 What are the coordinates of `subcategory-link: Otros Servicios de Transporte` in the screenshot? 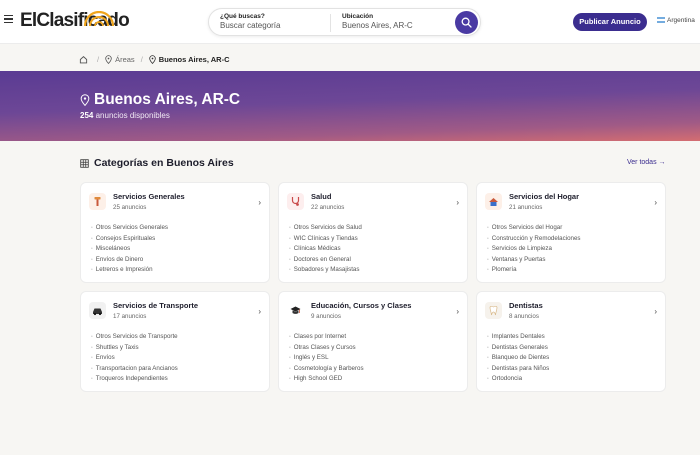 It's located at (134, 337).